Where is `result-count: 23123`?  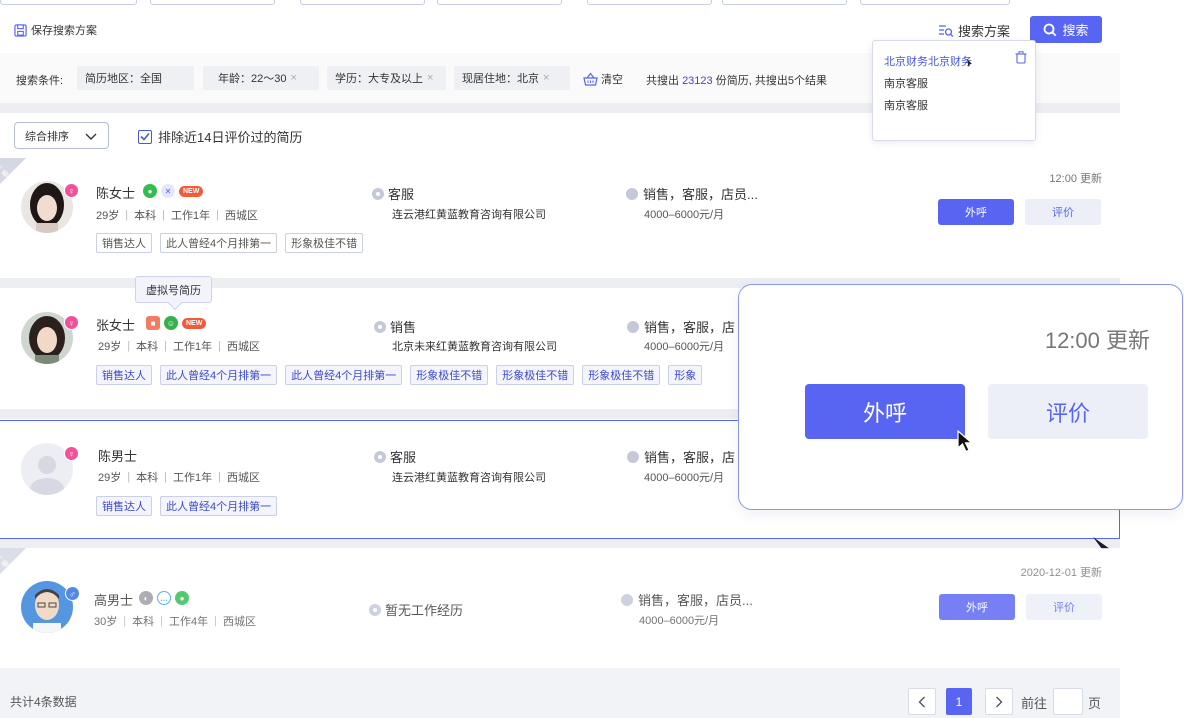 result-count: 23123 is located at coordinates (697, 81).